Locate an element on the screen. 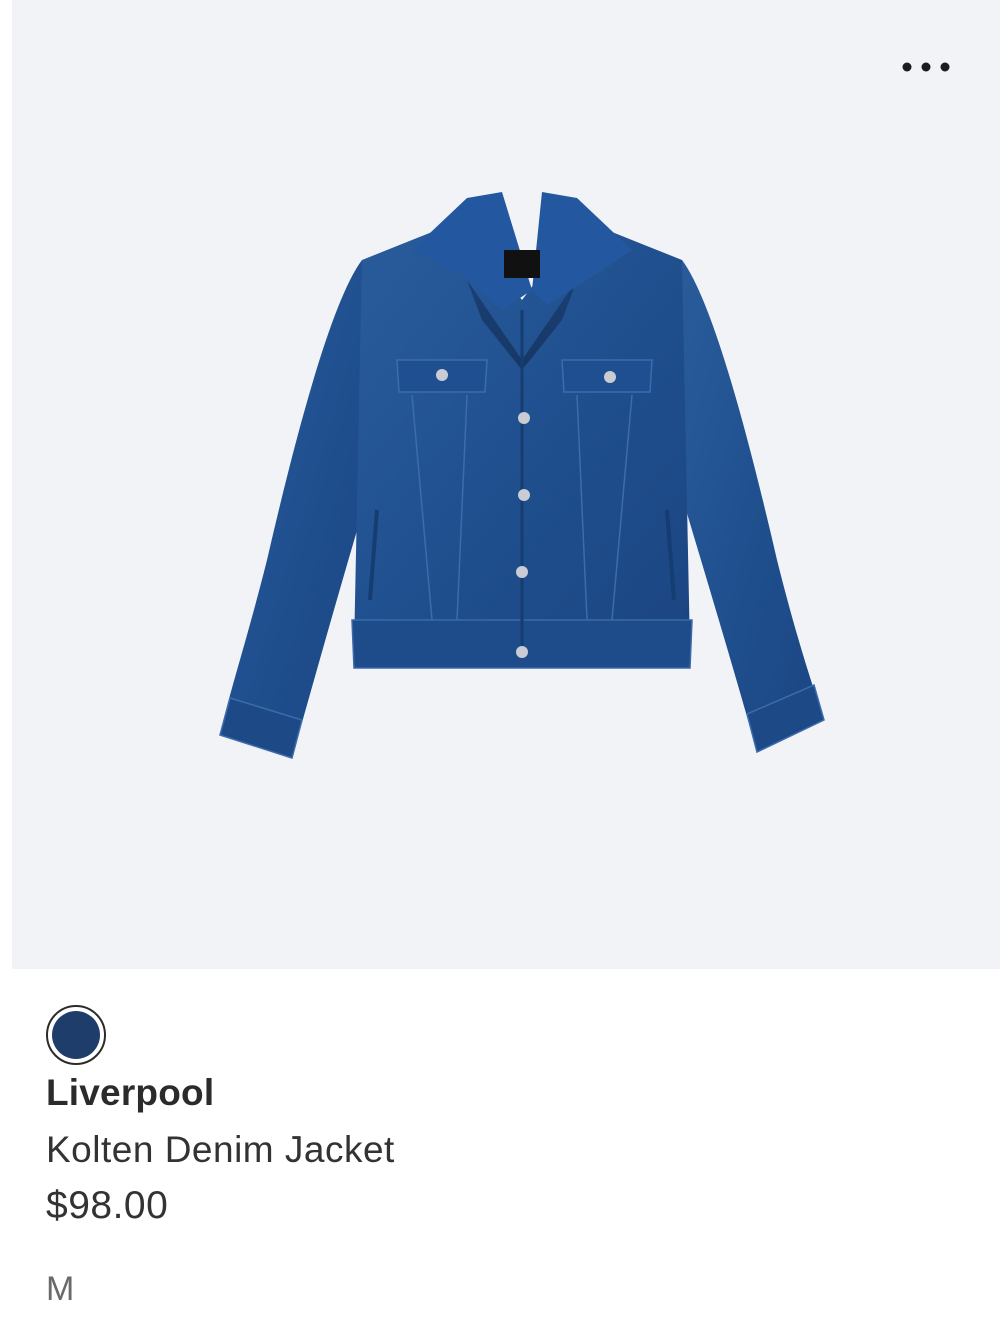 Image resolution: width=1000 pixels, height=1333 pixels. color-swatch-fill is located at coordinates (76, 1035).